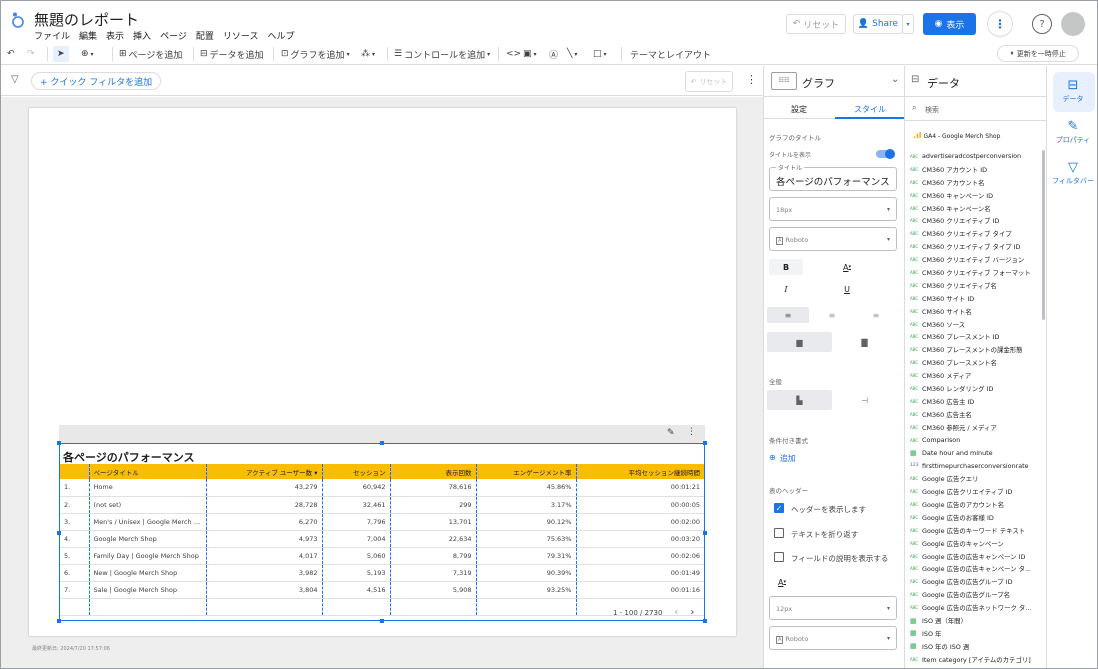 The height and width of the screenshot is (669, 1098). What do you see at coordinates (956, 135) in the screenshot?
I see `data-source-name: .ıl GA4 - Google Merch Shop` at bounding box center [956, 135].